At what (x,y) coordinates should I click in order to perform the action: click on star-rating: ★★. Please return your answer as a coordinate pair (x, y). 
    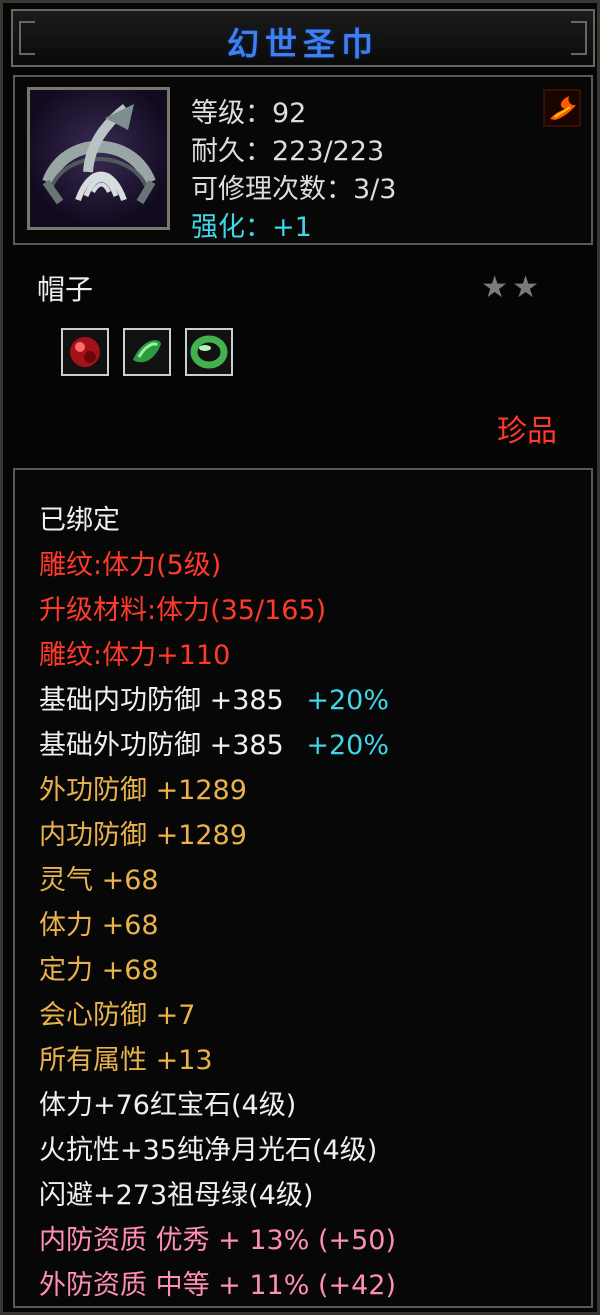
    Looking at the image, I should click on (512, 287).